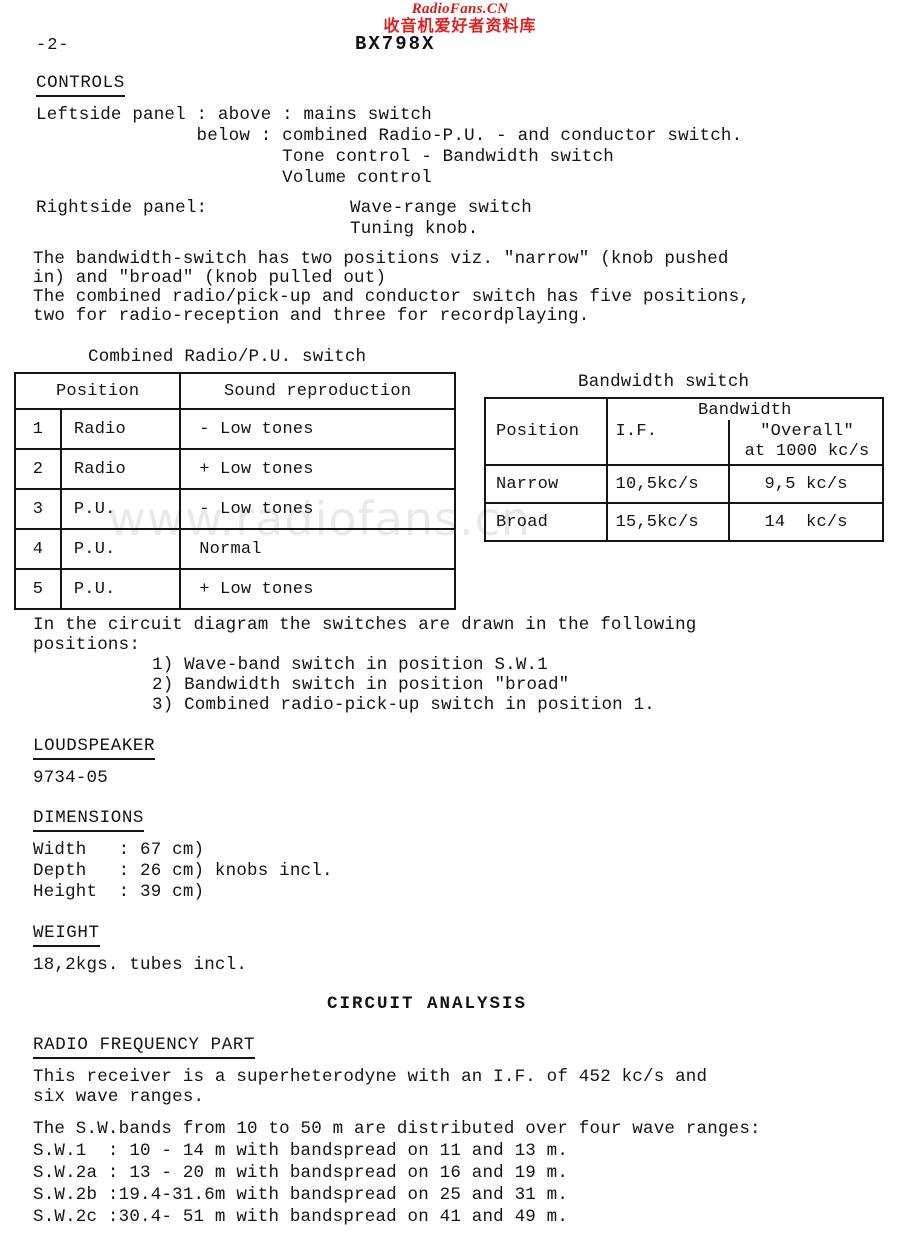  What do you see at coordinates (546, 522) in the screenshot?
I see `cell-position: Broad` at bounding box center [546, 522].